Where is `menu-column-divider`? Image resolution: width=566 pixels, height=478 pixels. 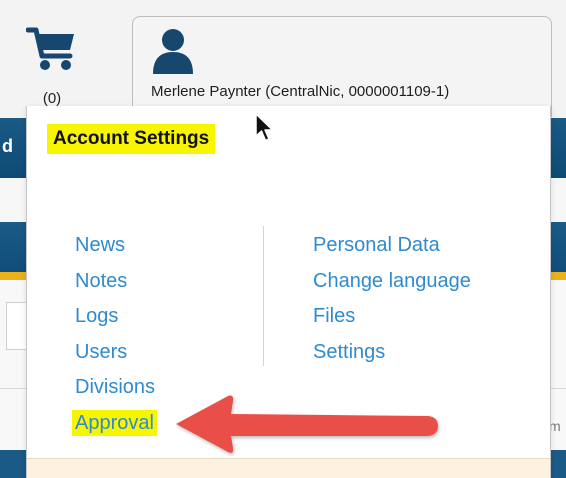 menu-column-divider is located at coordinates (263, 296).